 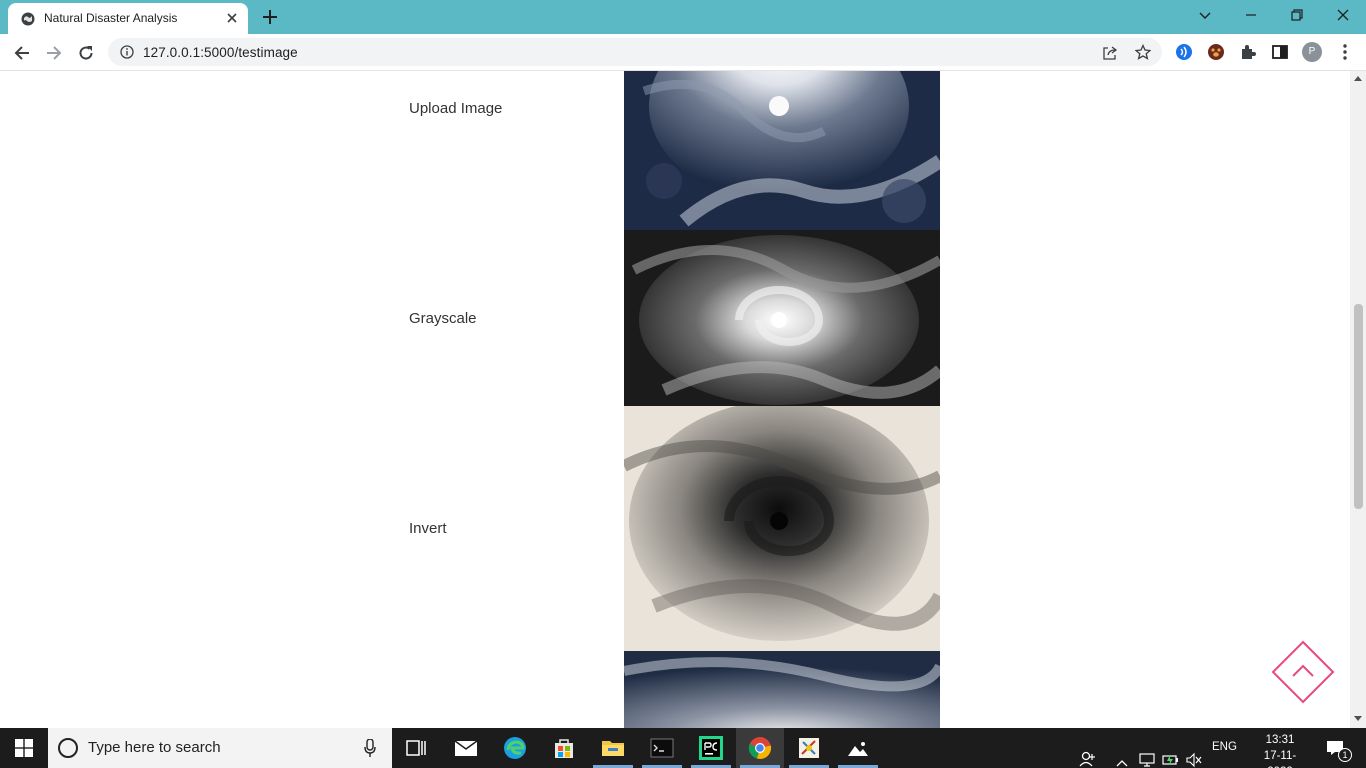 What do you see at coordinates (111, 18) in the screenshot?
I see `tab-title: Natural Disaster Analysis` at bounding box center [111, 18].